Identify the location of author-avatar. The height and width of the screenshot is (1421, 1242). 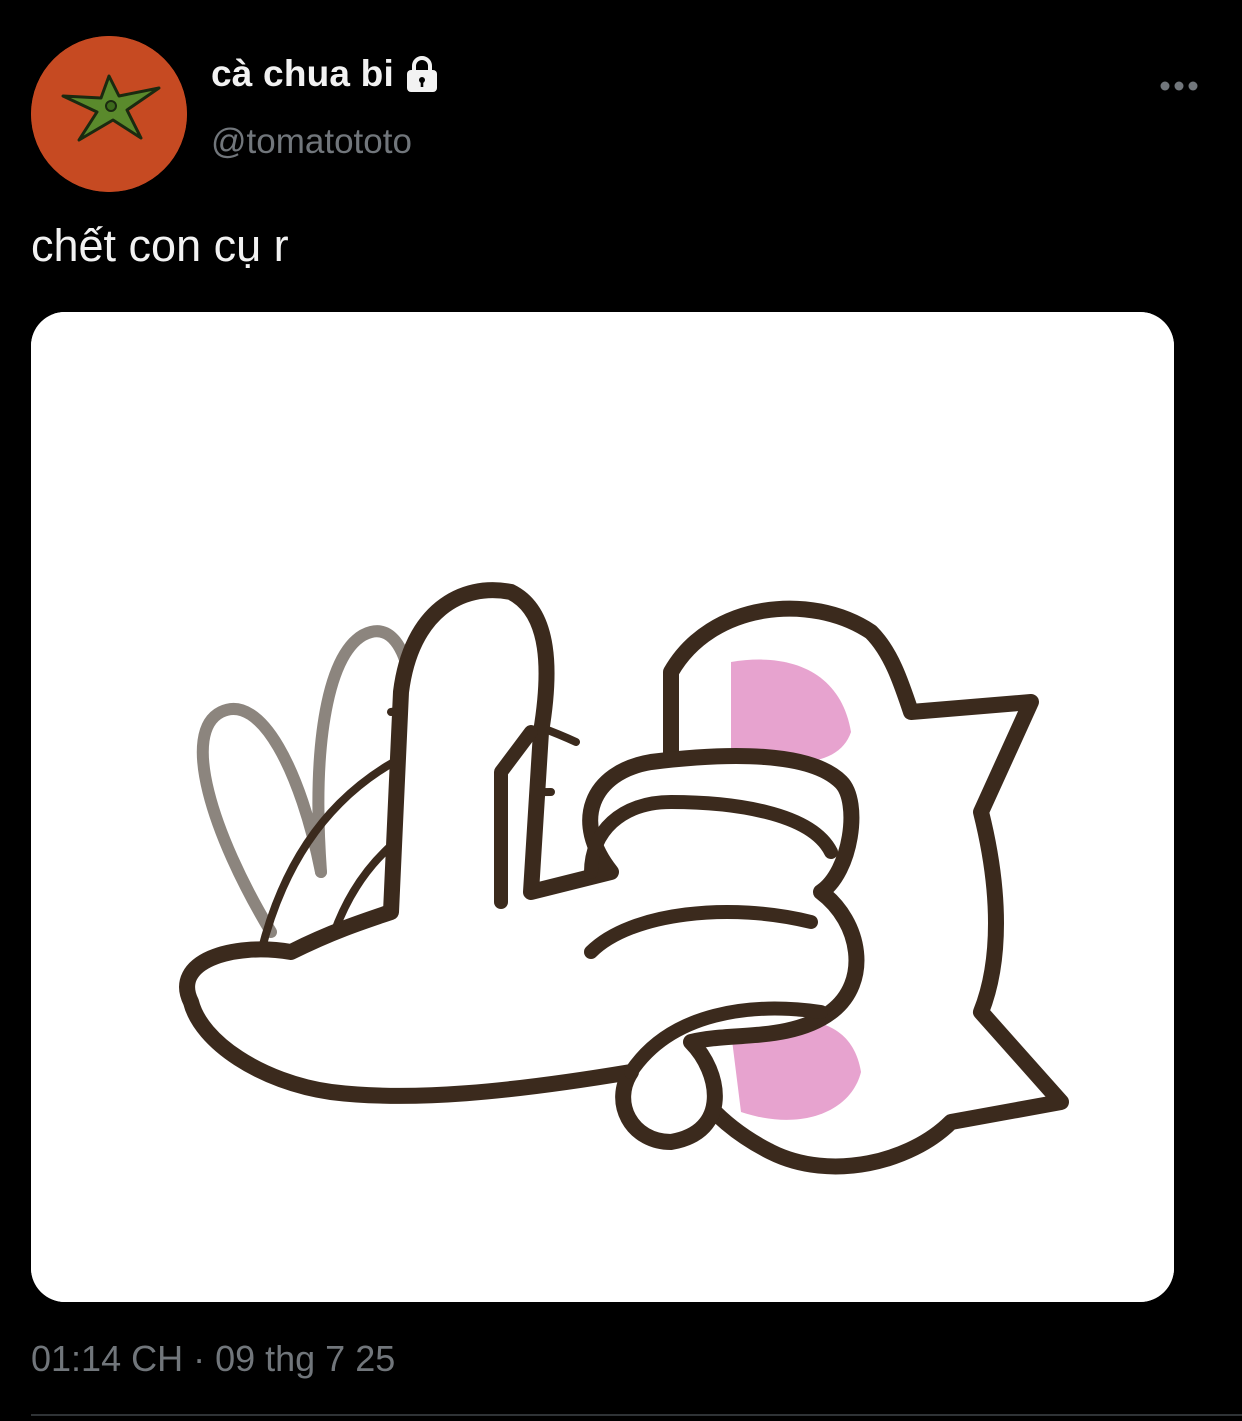
(109, 114).